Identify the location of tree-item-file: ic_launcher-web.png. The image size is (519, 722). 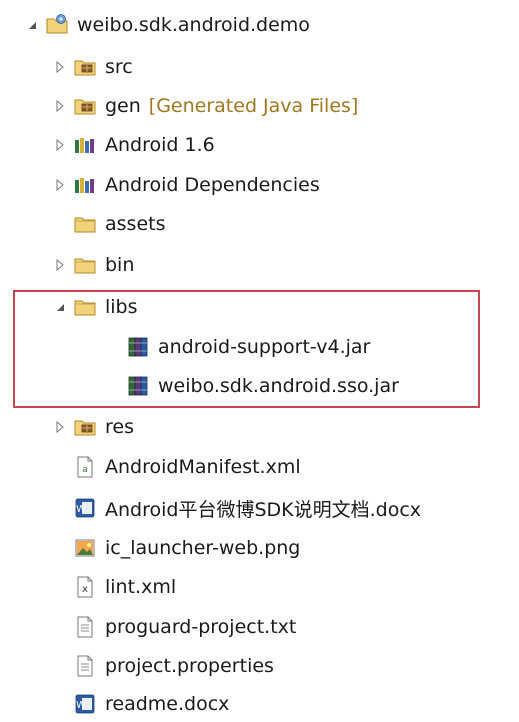
(186, 548).